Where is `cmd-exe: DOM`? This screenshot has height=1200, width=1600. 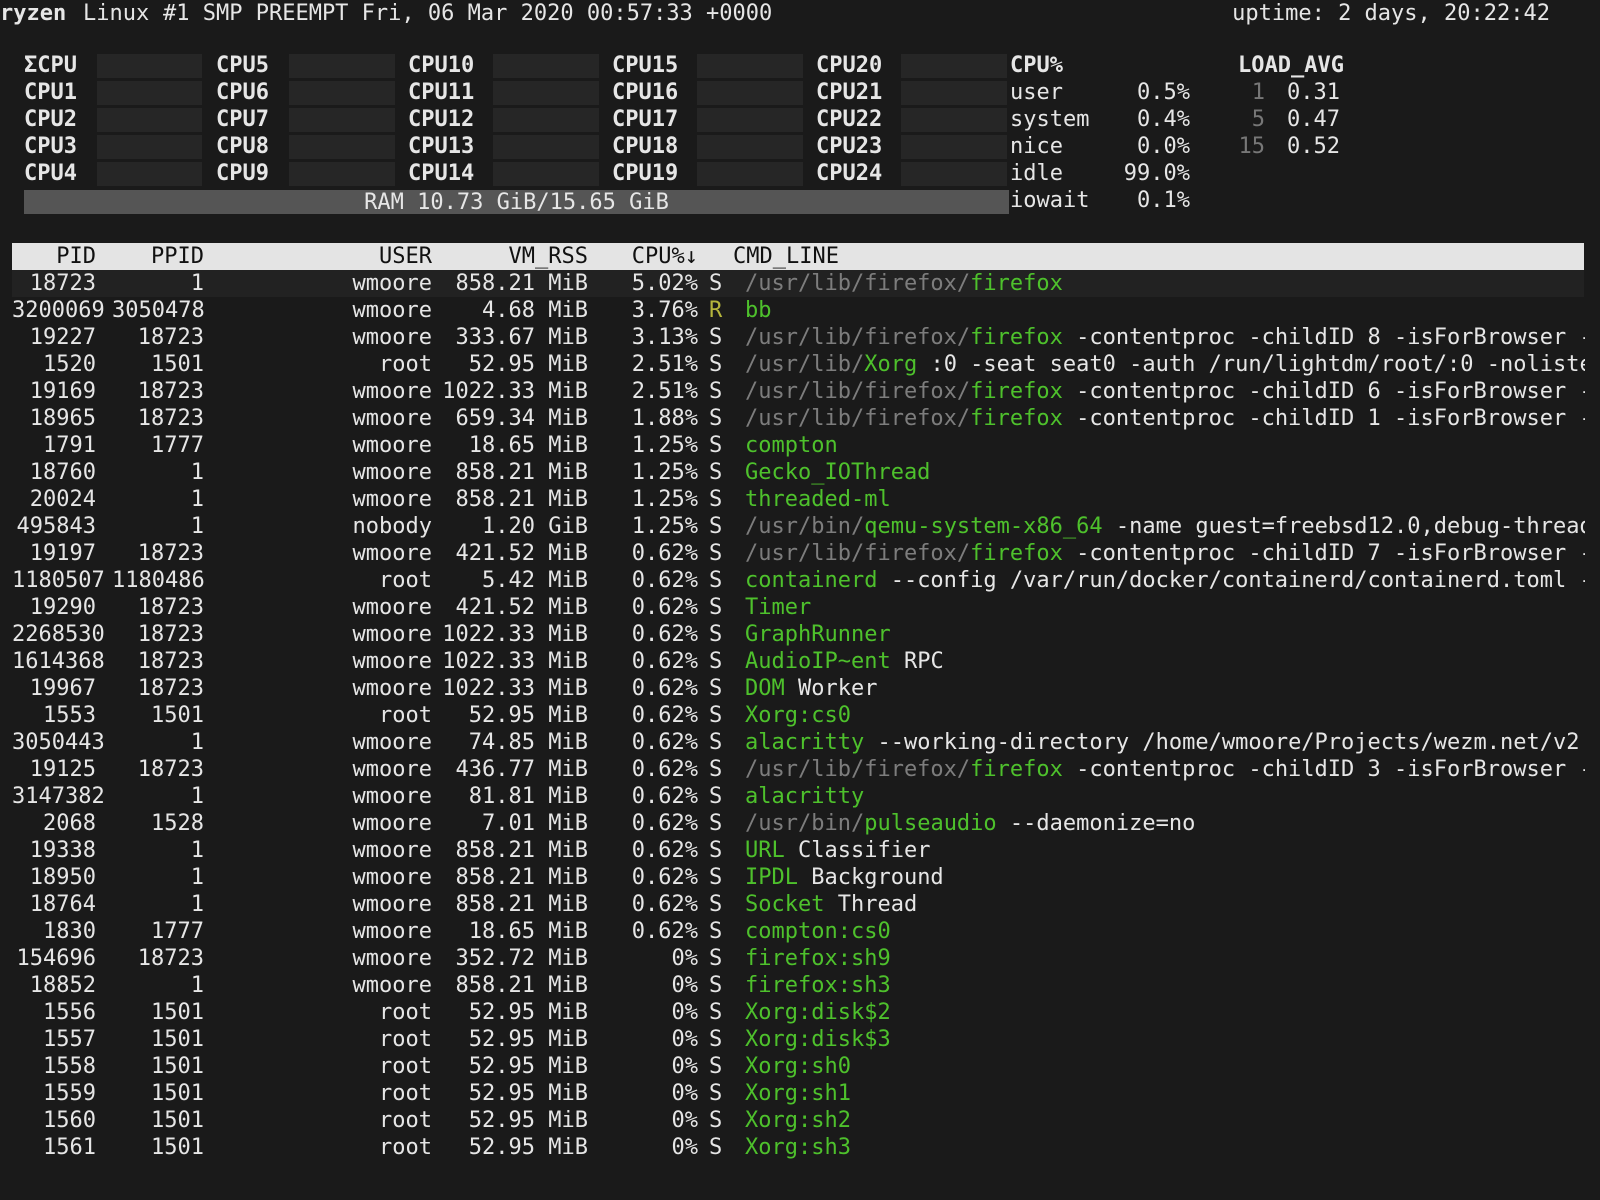 cmd-exe: DOM is located at coordinates (765, 688).